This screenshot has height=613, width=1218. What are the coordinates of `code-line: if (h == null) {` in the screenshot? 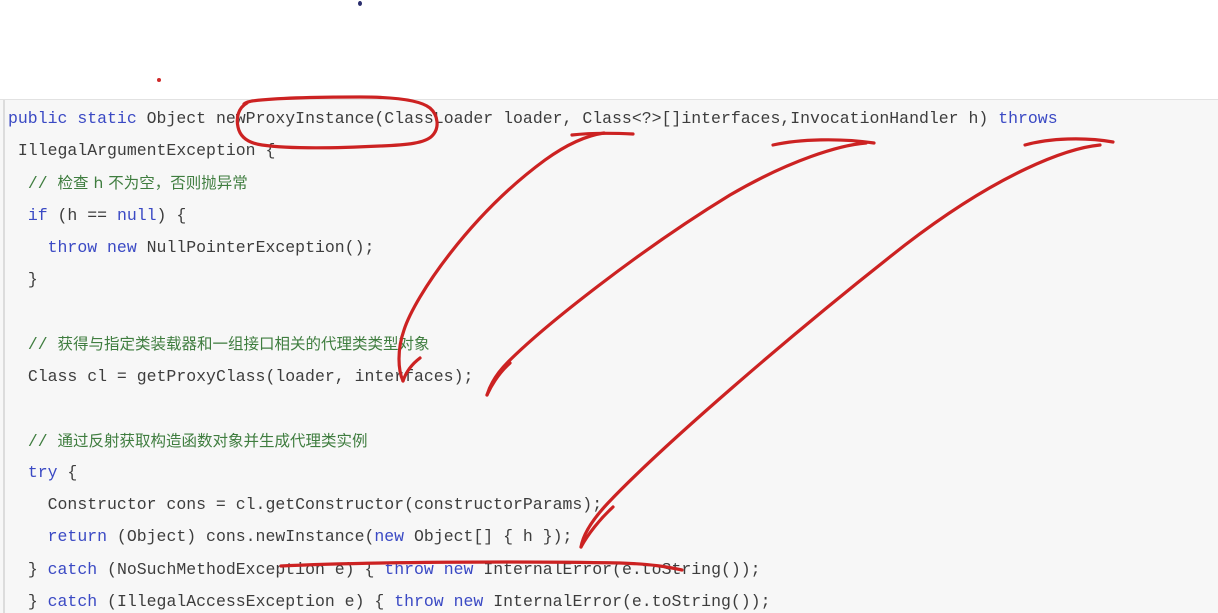 It's located at (613, 216).